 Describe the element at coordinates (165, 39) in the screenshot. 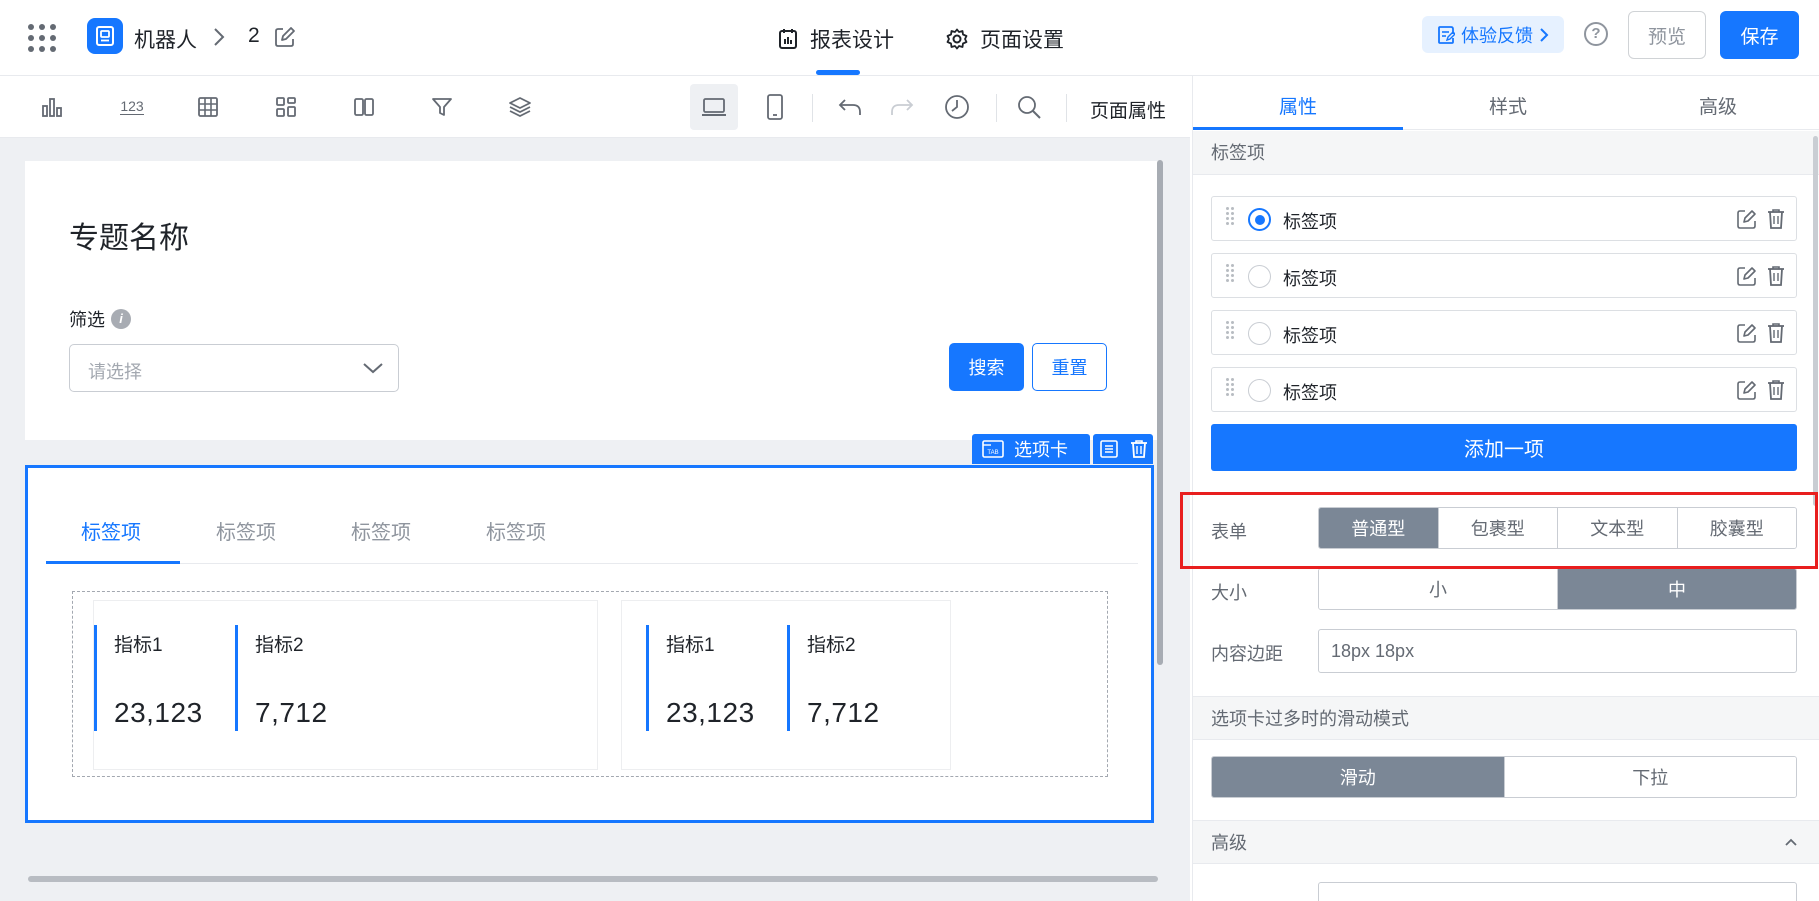

I see `breadcrumb-app-name: 机器人` at that location.